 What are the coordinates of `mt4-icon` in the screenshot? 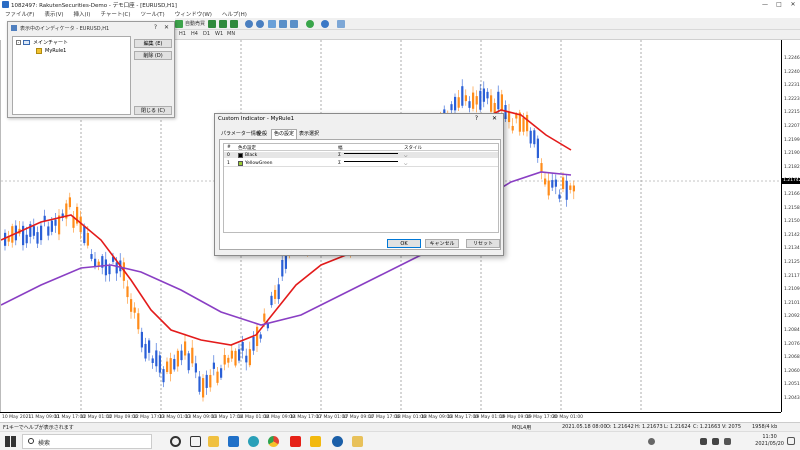 It's located at (337, 441).